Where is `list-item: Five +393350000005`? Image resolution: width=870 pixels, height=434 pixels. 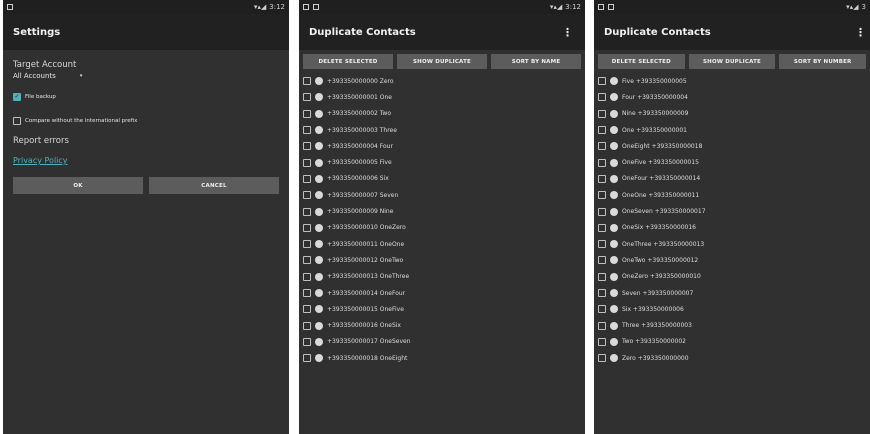 list-item: Five +393350000005 is located at coordinates (732, 81).